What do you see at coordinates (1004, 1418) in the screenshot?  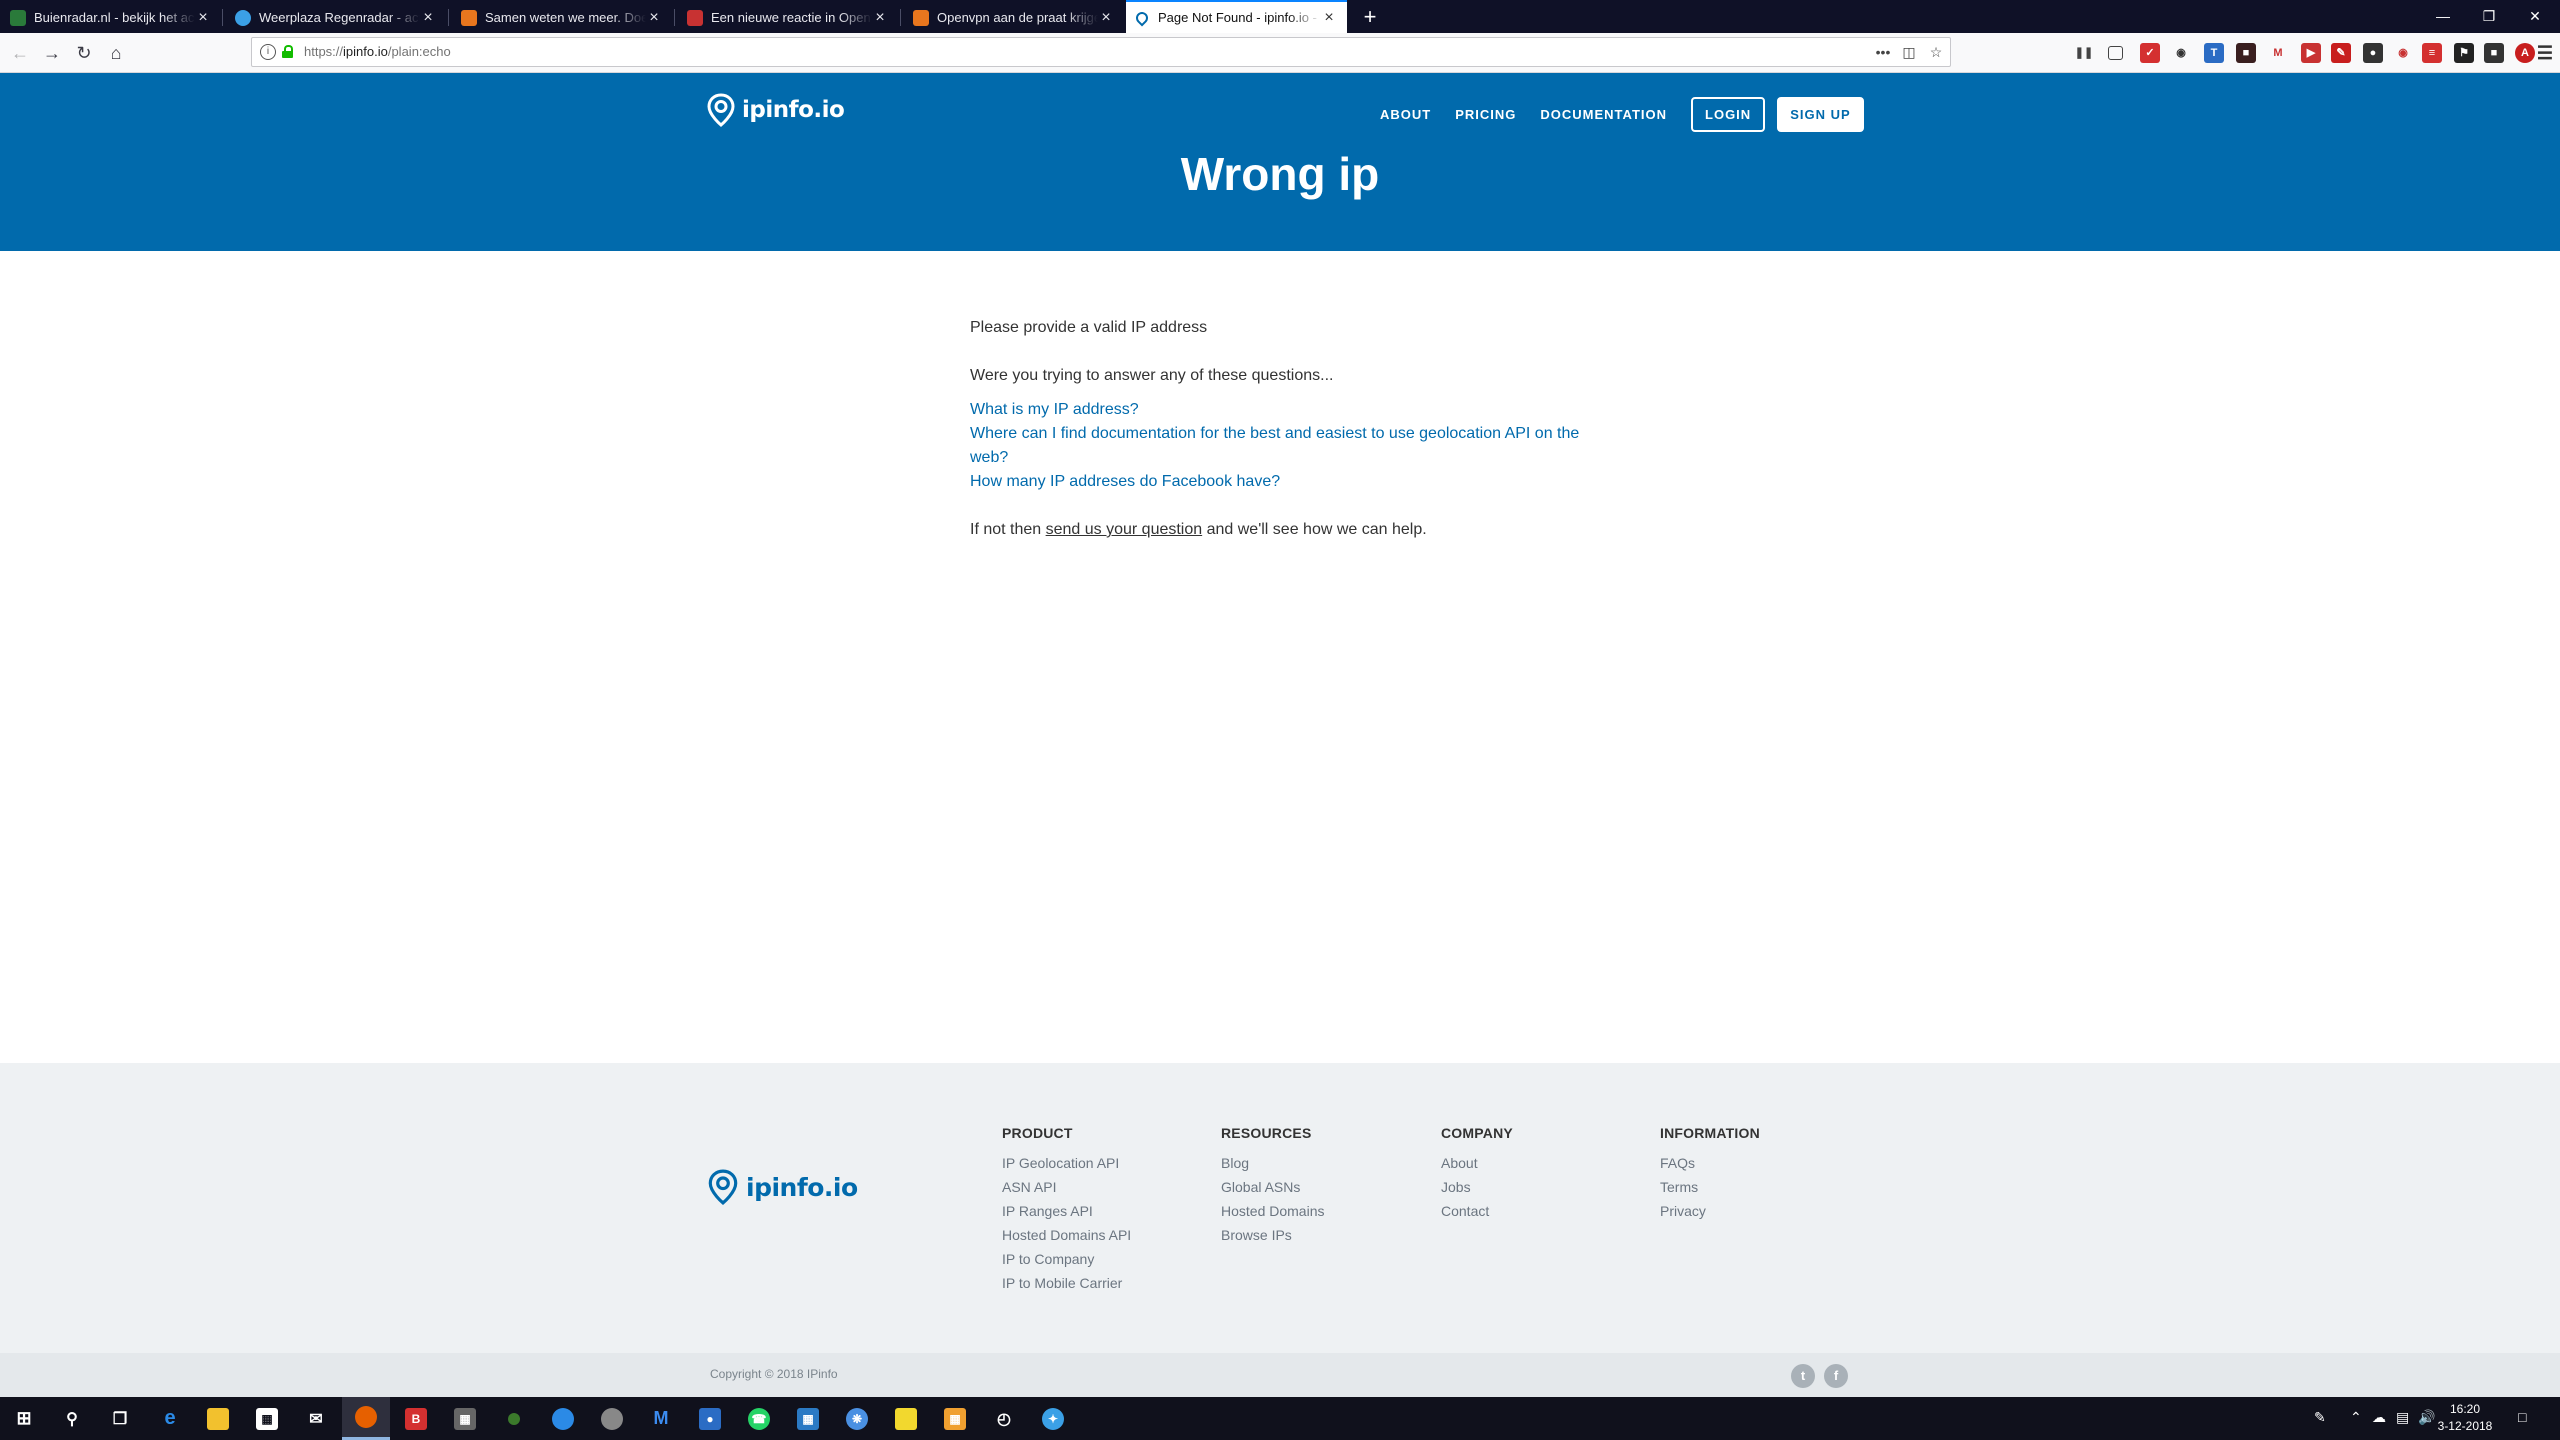 I see `speed-icon: ◴` at bounding box center [1004, 1418].